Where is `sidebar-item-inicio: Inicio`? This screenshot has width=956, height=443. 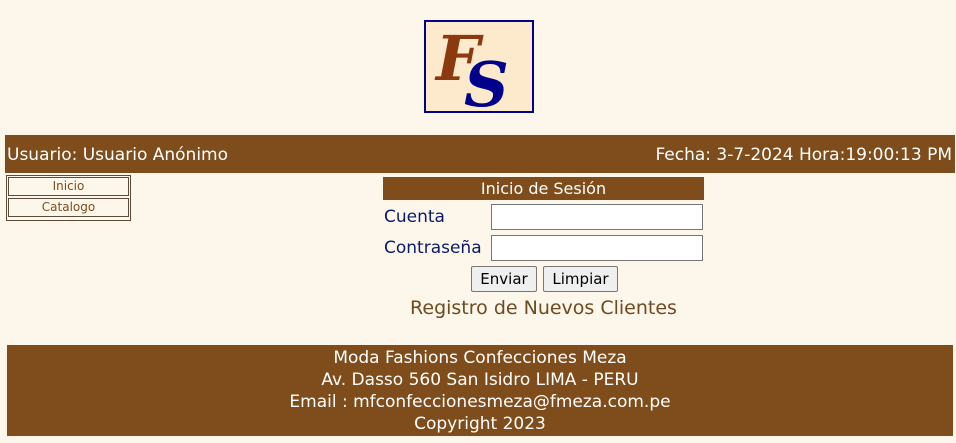 sidebar-item-inicio: Inicio is located at coordinates (68, 186).